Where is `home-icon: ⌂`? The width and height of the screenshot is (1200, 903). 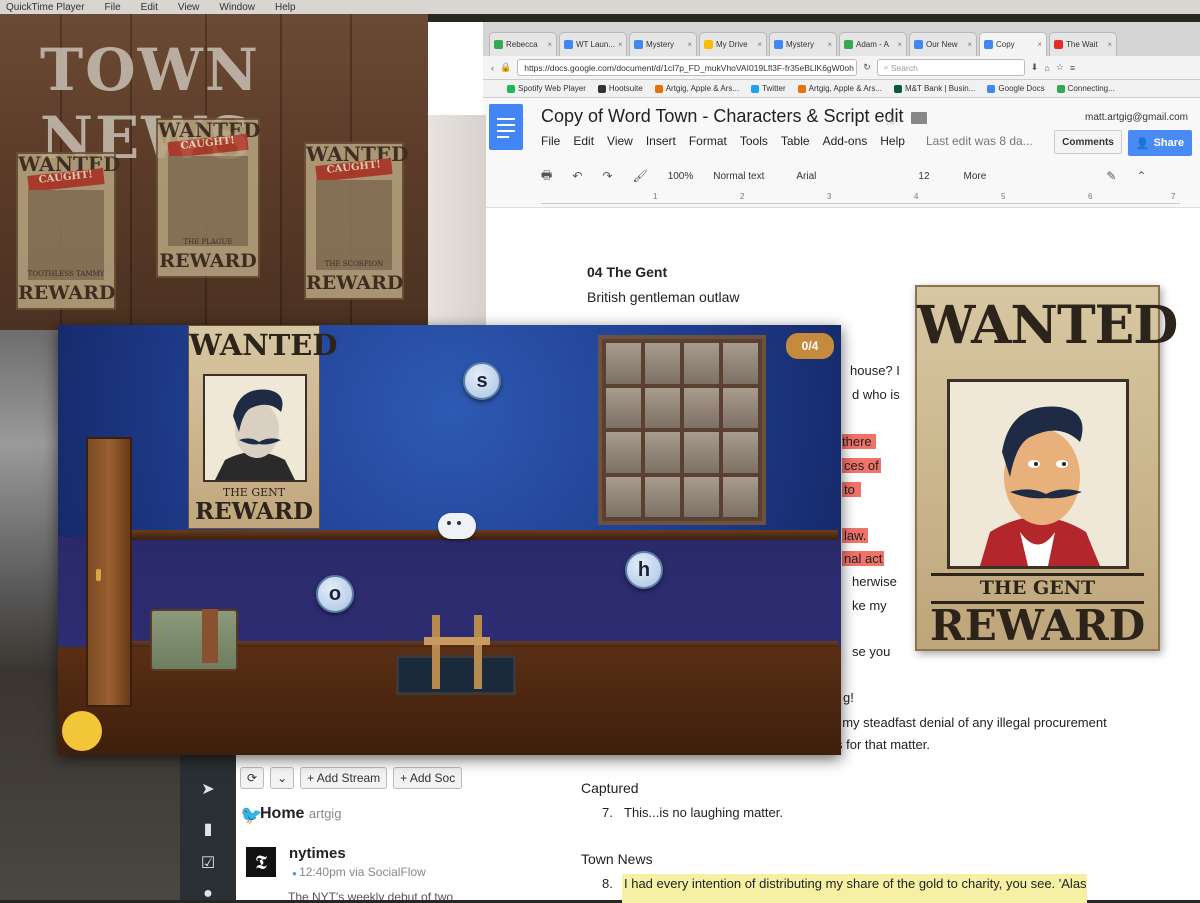 home-icon: ⌂ is located at coordinates (1046, 68).